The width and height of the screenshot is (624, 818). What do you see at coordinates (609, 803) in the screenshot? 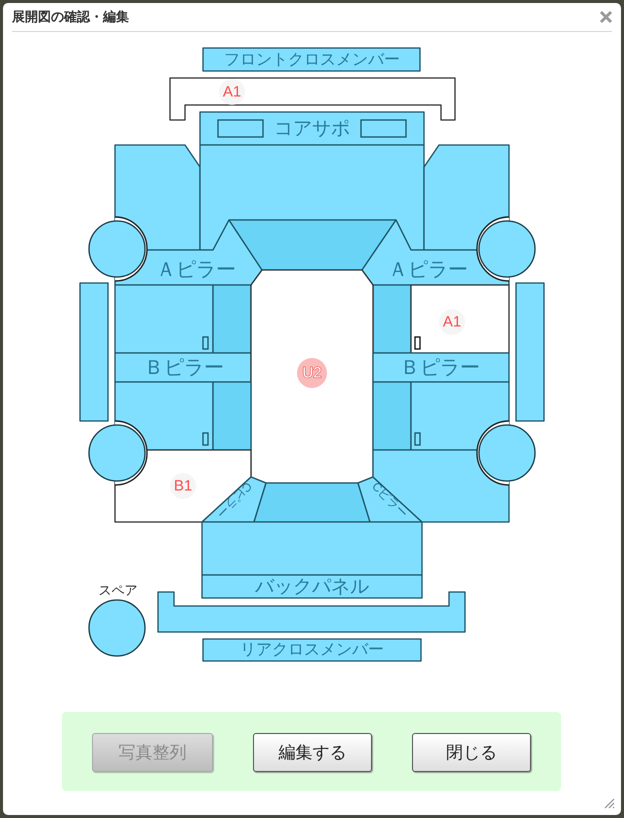
I see `resize-grip-icon` at bounding box center [609, 803].